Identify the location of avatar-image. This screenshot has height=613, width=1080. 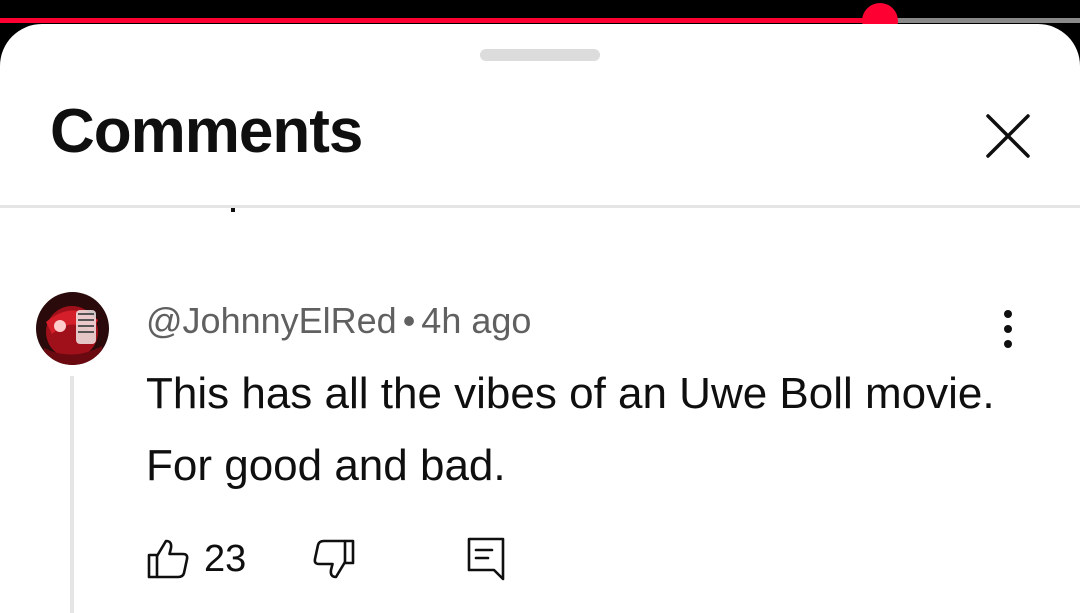
(72, 328).